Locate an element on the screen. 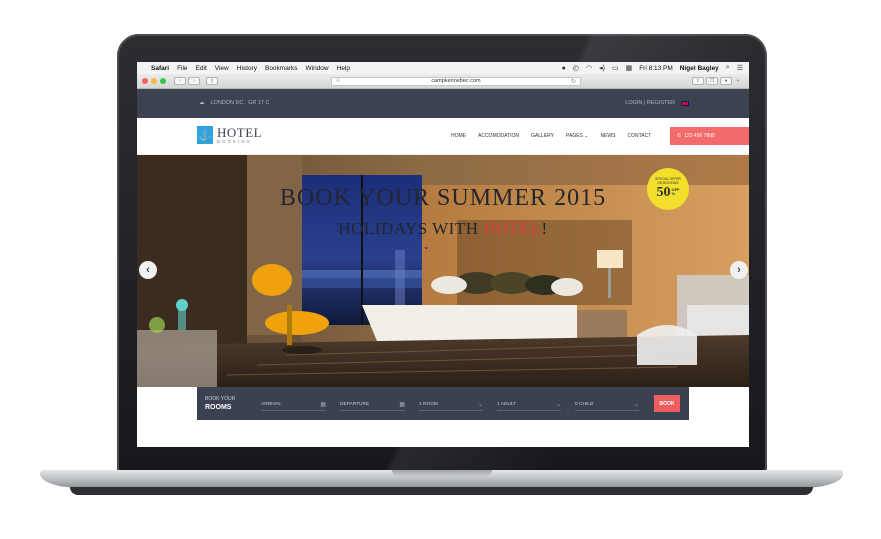 This screenshot has height=539, width=881. menu-edit: Edit is located at coordinates (201, 68).